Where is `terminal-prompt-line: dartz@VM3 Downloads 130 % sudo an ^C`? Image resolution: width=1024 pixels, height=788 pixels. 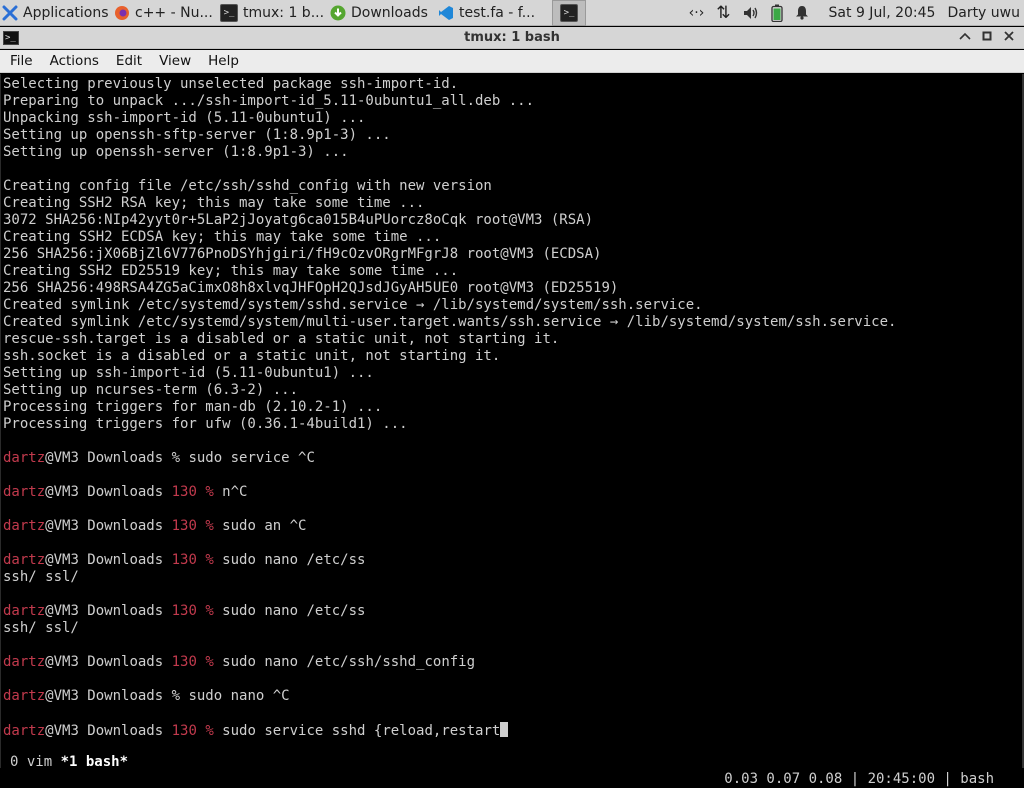
terminal-prompt-line: dartz@VM3 Downloads 130 % sudo an ^C is located at coordinates (510, 526).